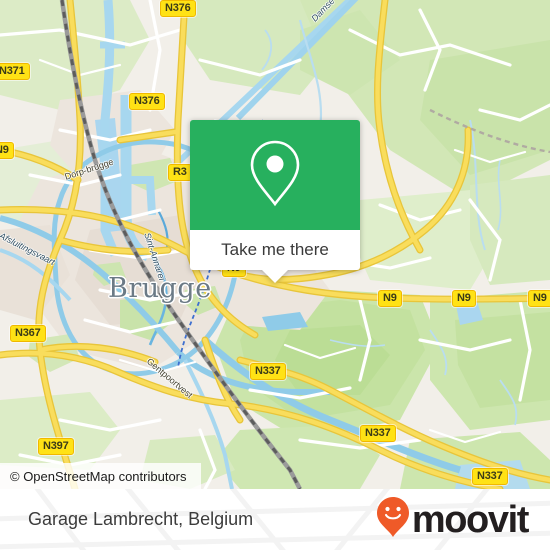  I want to click on callout-pointer-tail, so click(275, 276).